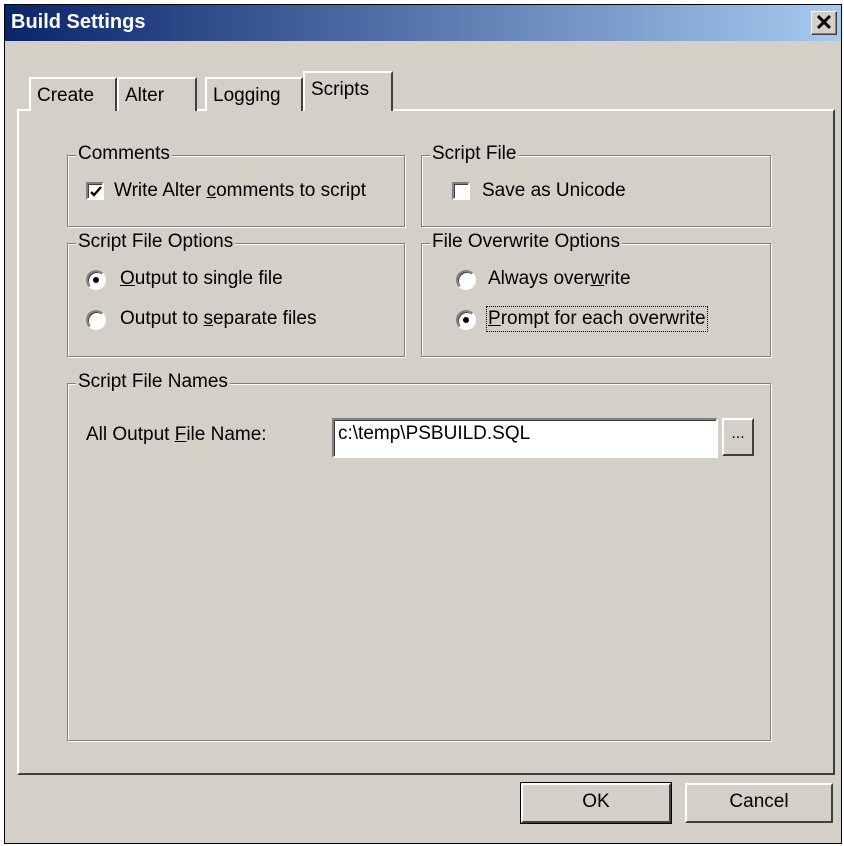 The image size is (844, 846). I want to click on save-as-unicode-checkbox, so click(461, 191).